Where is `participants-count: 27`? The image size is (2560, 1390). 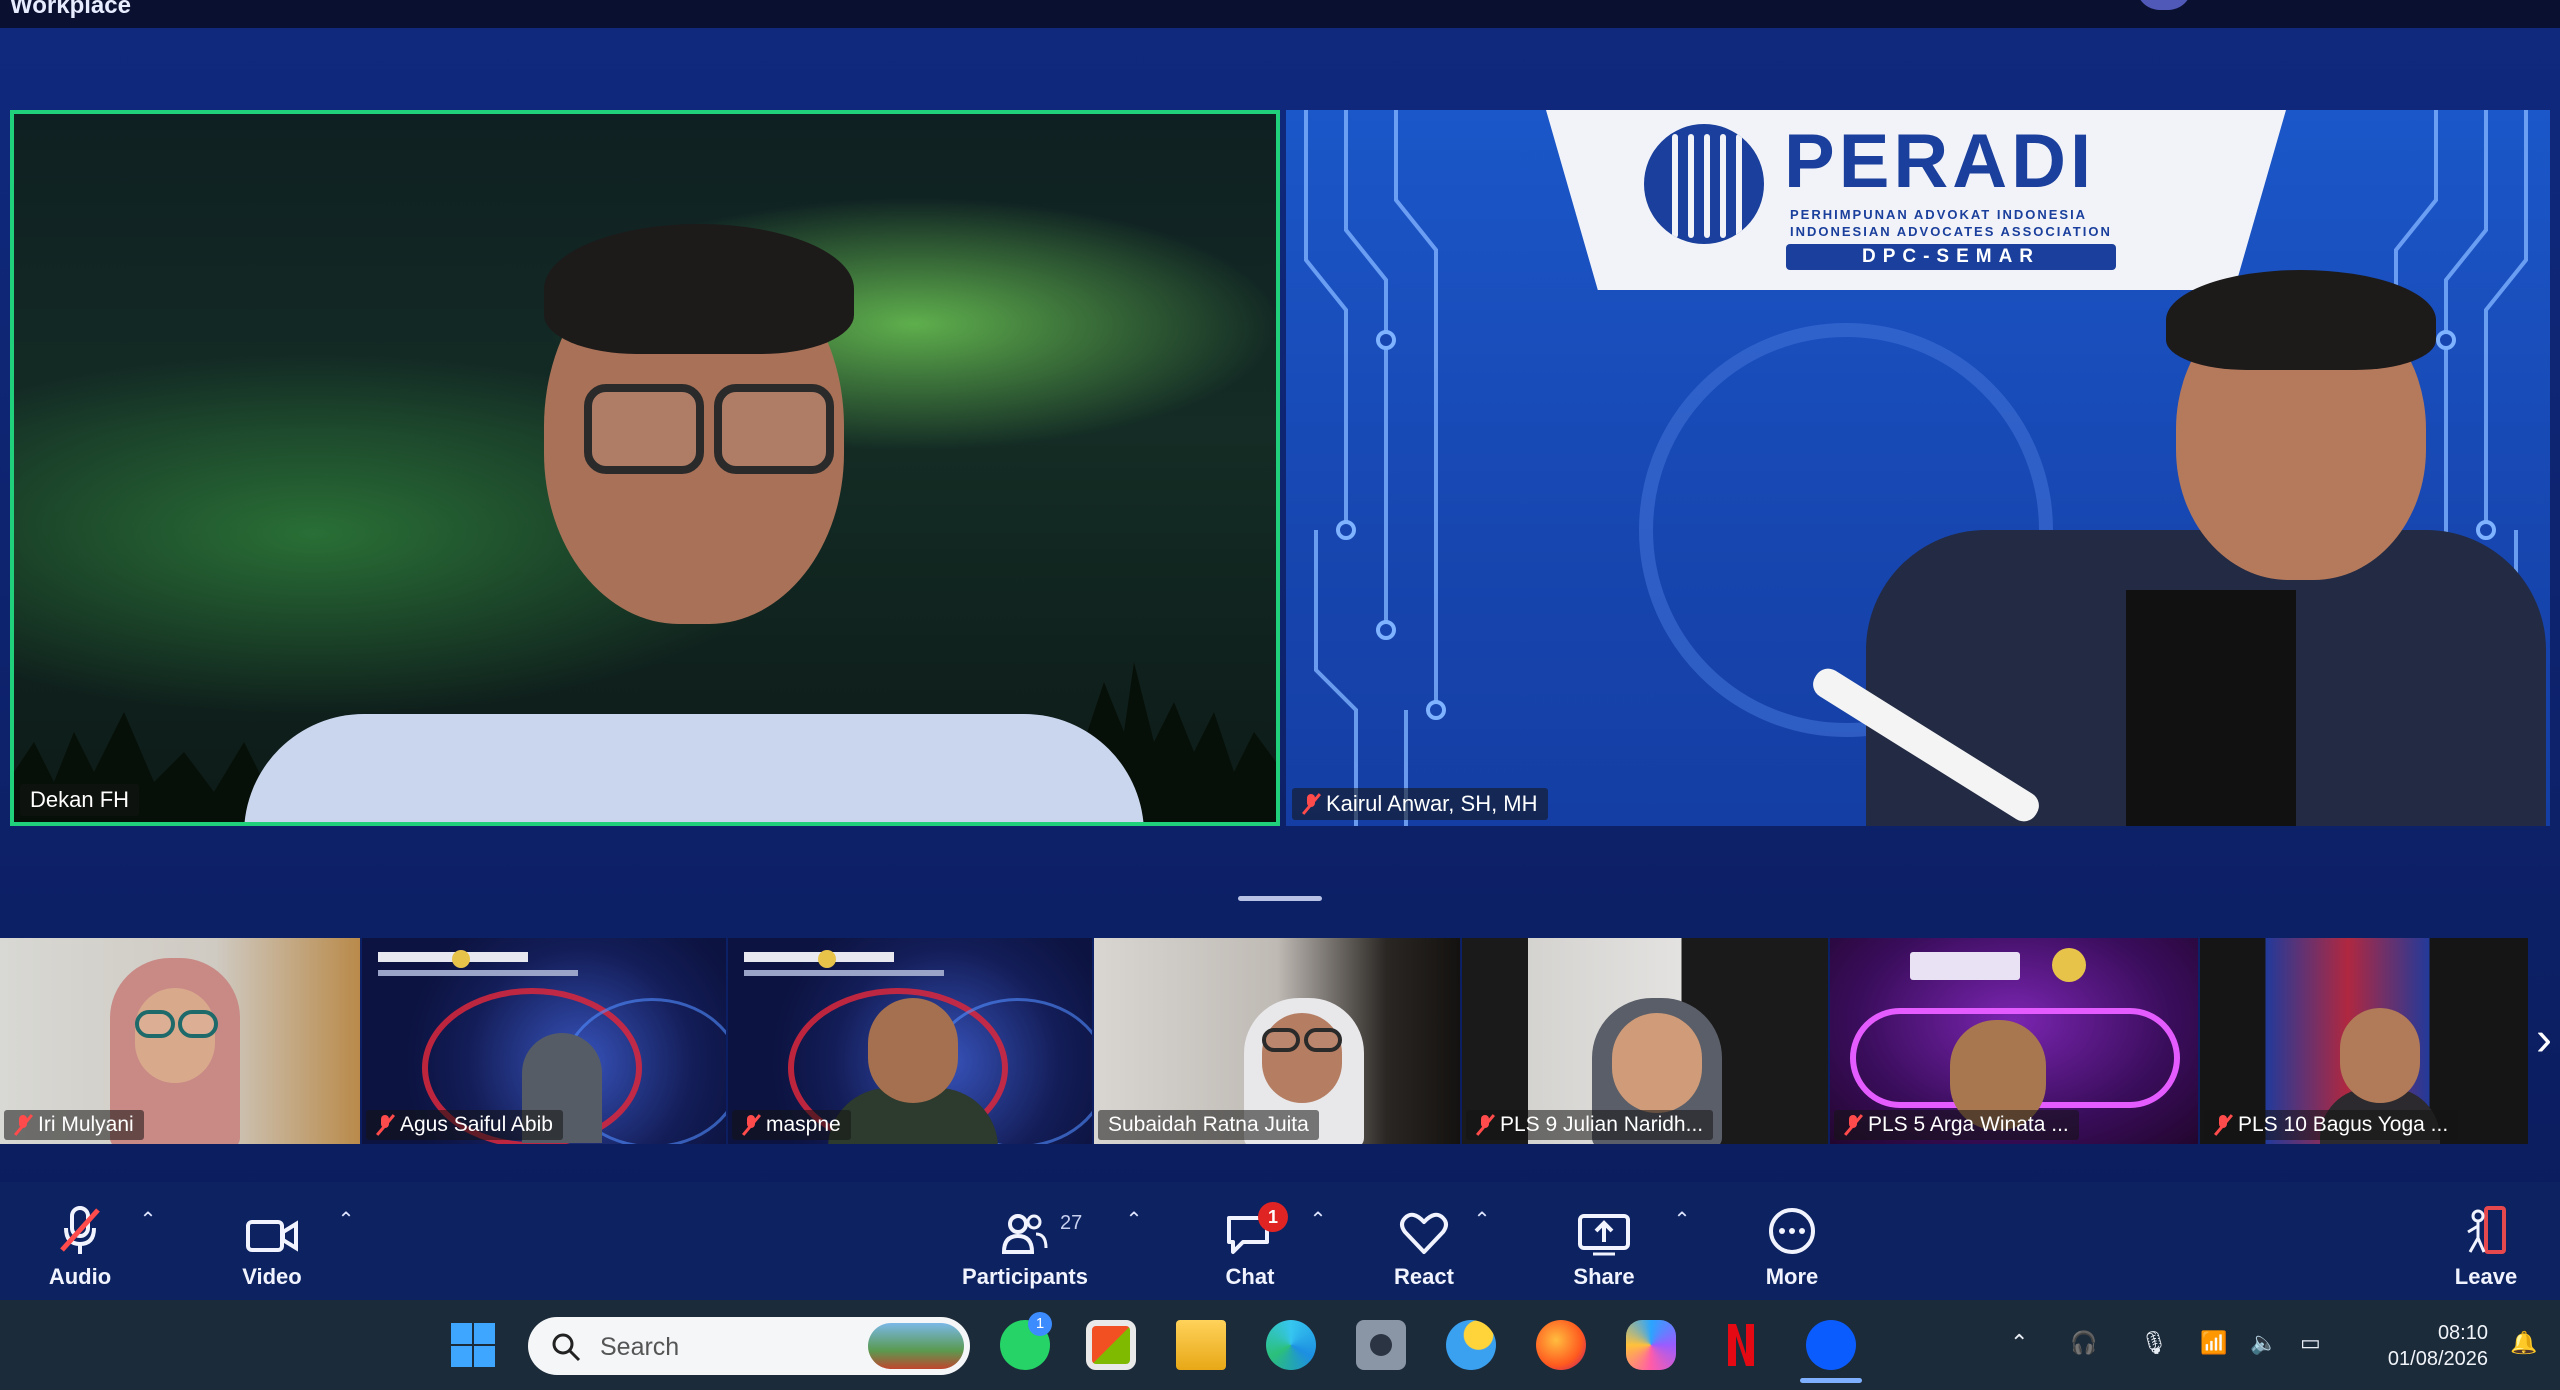
participants-count: 27 is located at coordinates (1071, 1223).